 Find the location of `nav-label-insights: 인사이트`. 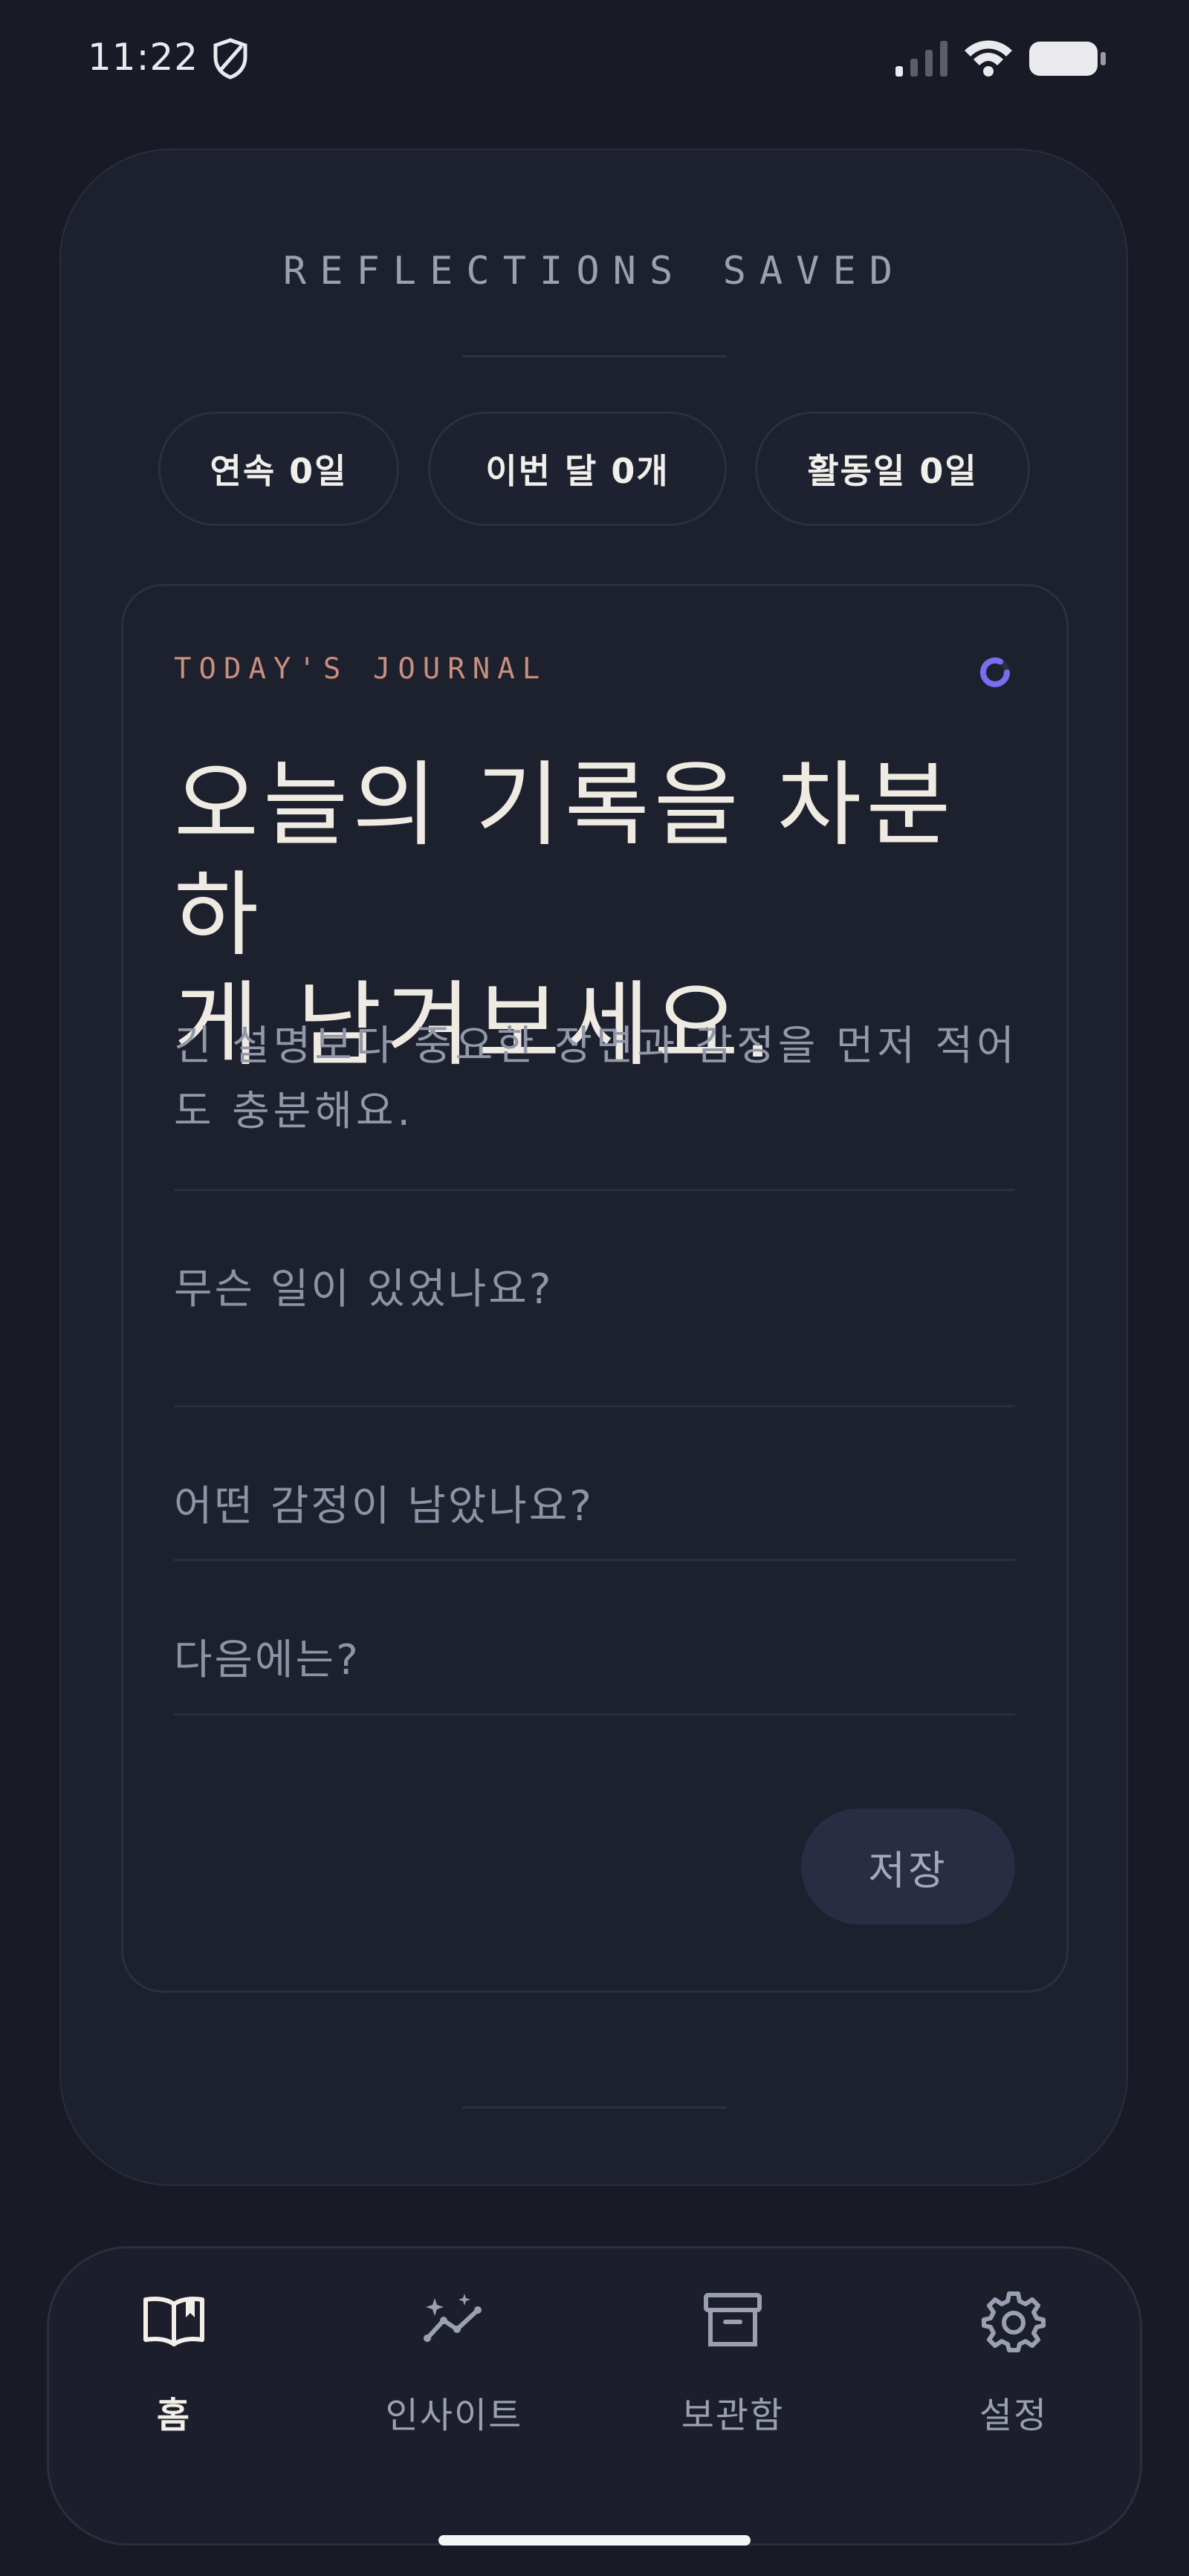

nav-label-insights: 인사이트 is located at coordinates (454, 2415).